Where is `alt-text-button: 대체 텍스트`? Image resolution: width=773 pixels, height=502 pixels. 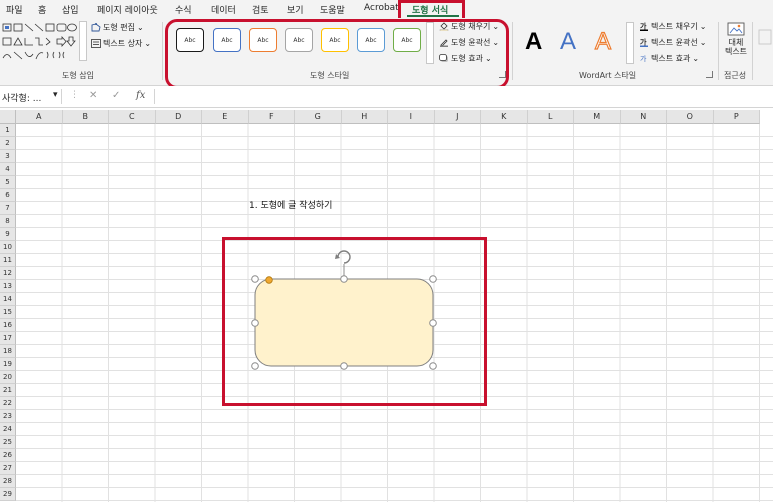 alt-text-button: 대체 텍스트 is located at coordinates (736, 45).